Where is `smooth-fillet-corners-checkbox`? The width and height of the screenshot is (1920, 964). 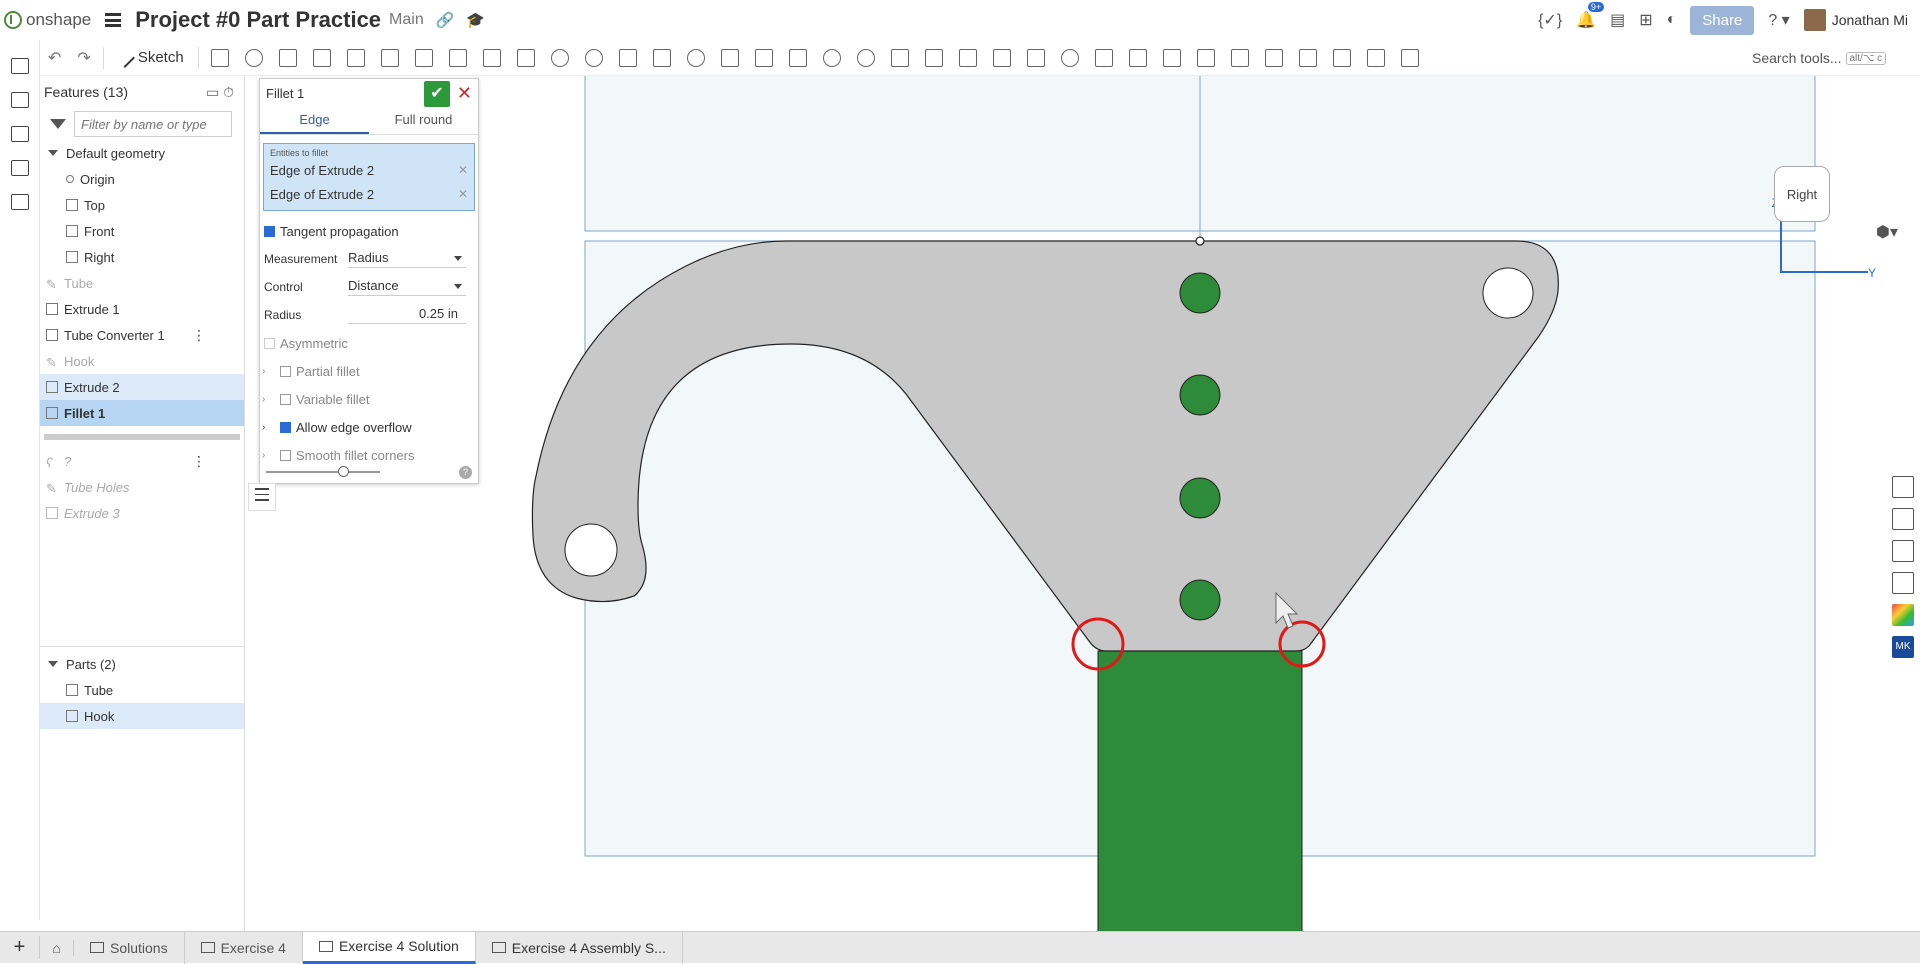 smooth-fillet-corners-checkbox is located at coordinates (285, 455).